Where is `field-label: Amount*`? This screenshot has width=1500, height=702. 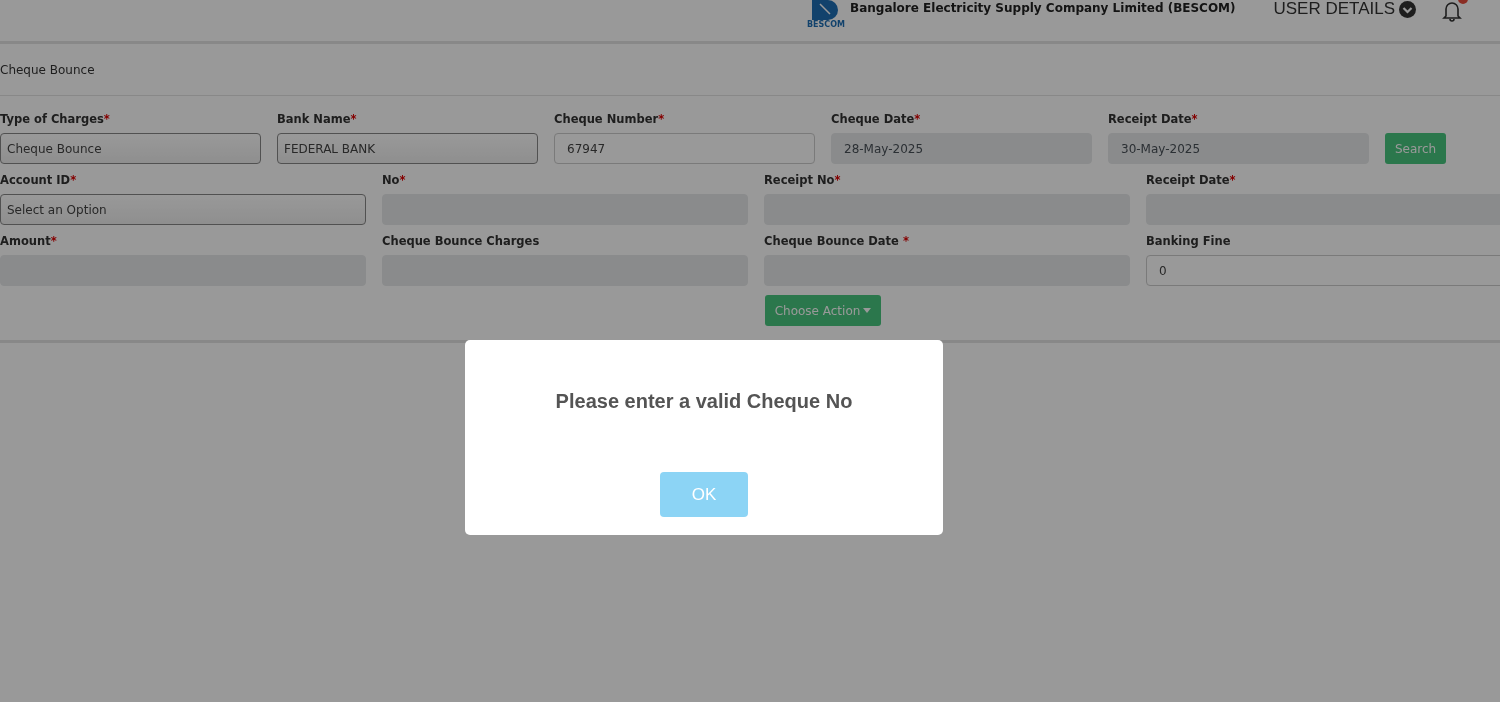 field-label: Amount* is located at coordinates (29, 241).